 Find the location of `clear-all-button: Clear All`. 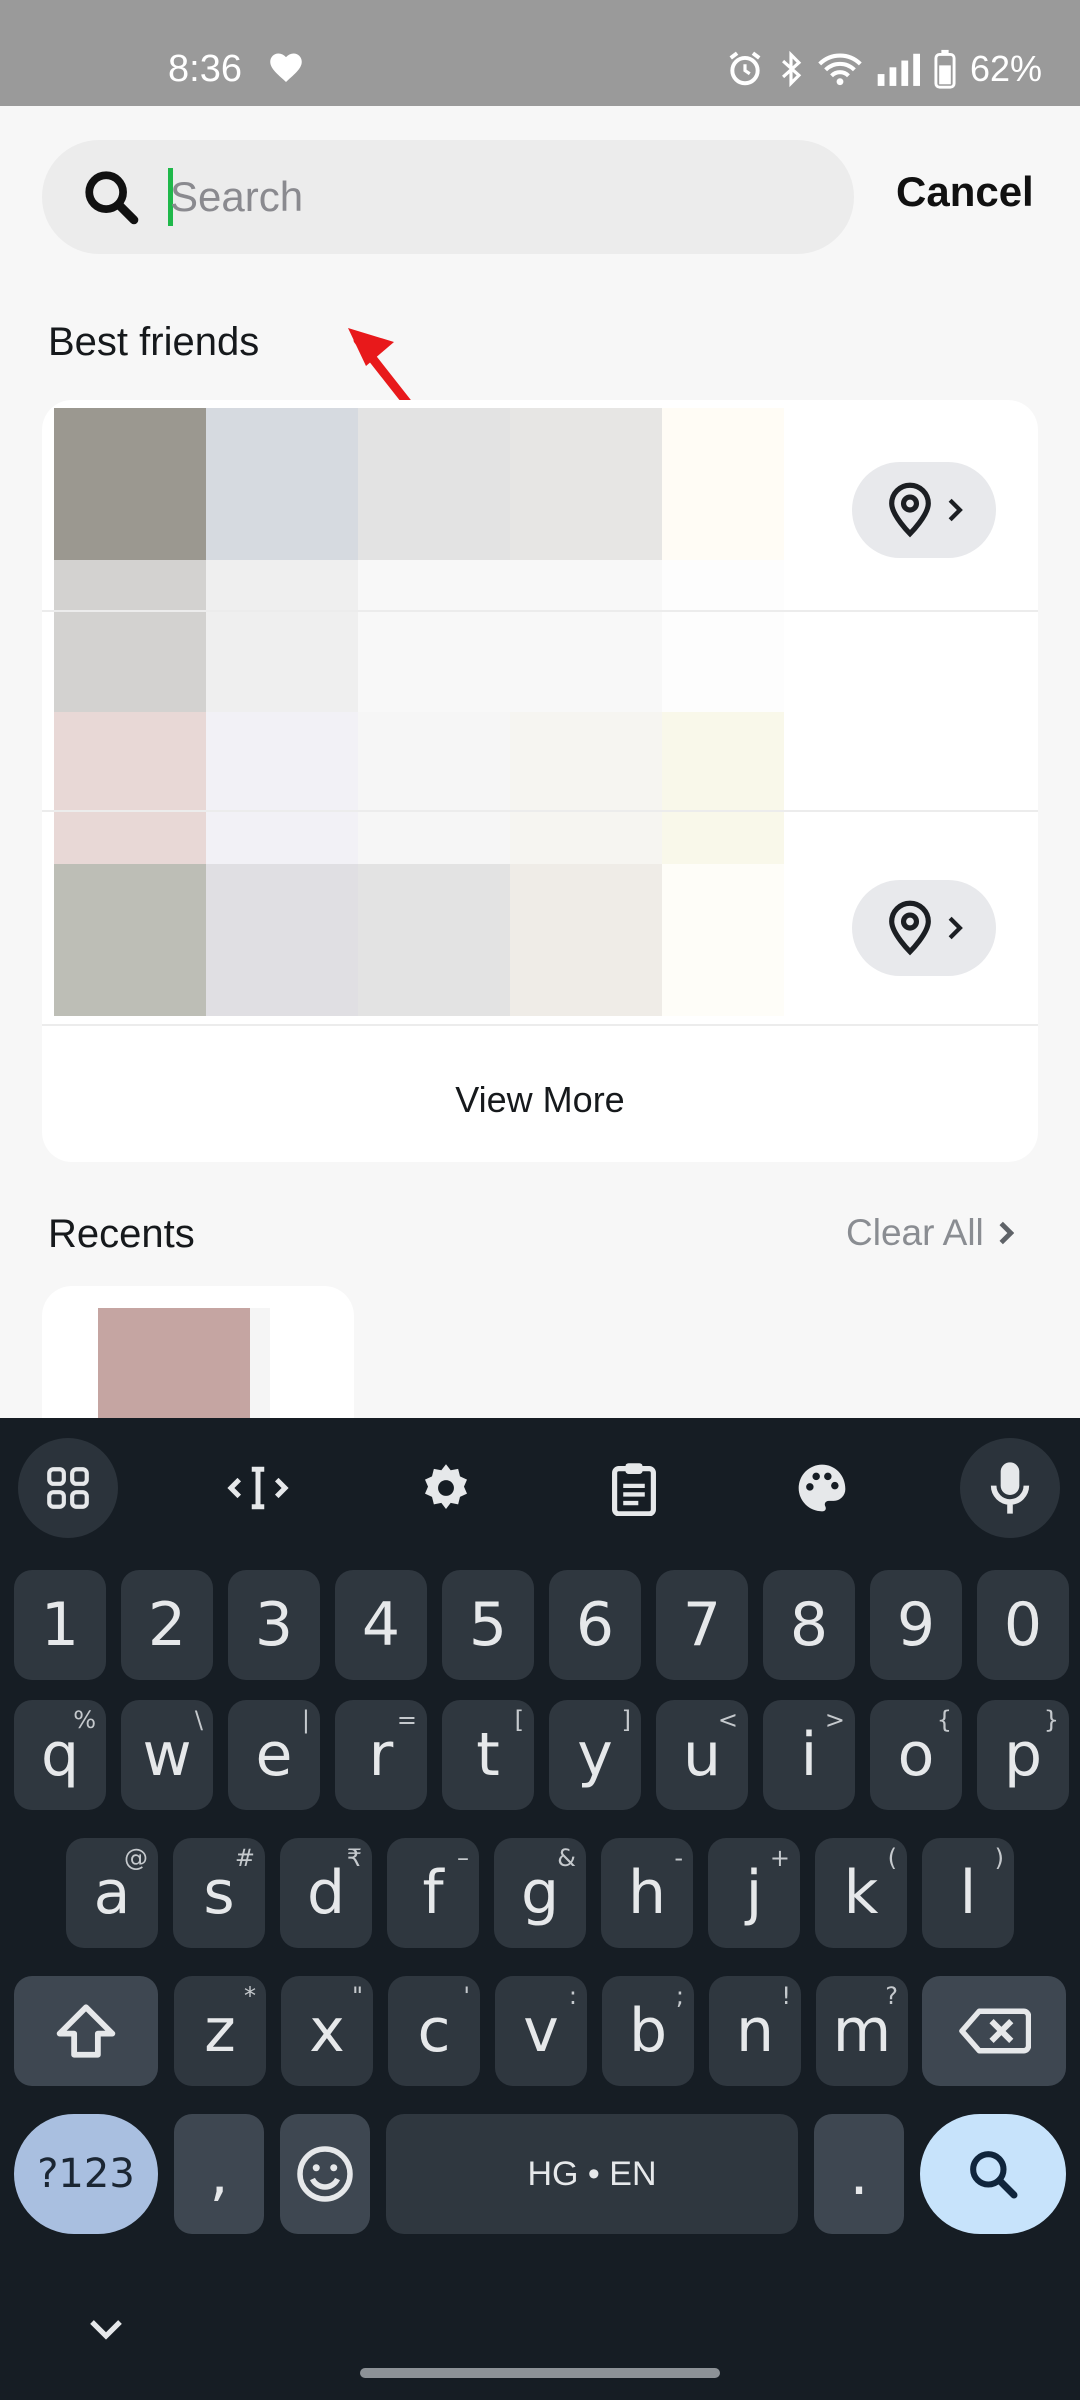

clear-all-button: Clear All is located at coordinates (930, 1233).